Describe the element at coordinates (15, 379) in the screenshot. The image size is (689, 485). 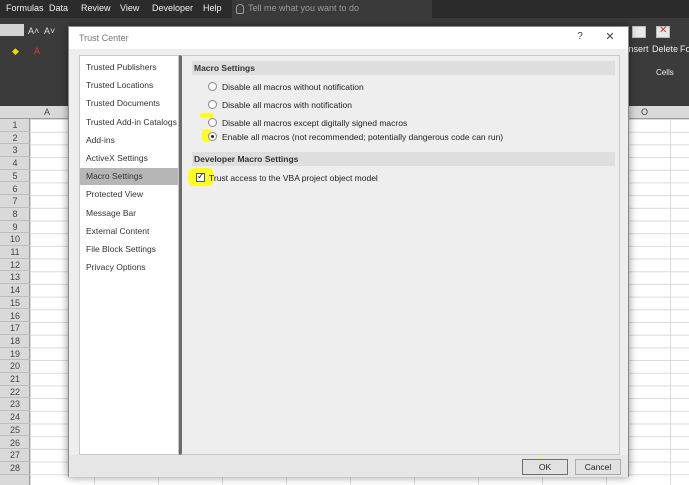
I see `row-header: 21` at that location.